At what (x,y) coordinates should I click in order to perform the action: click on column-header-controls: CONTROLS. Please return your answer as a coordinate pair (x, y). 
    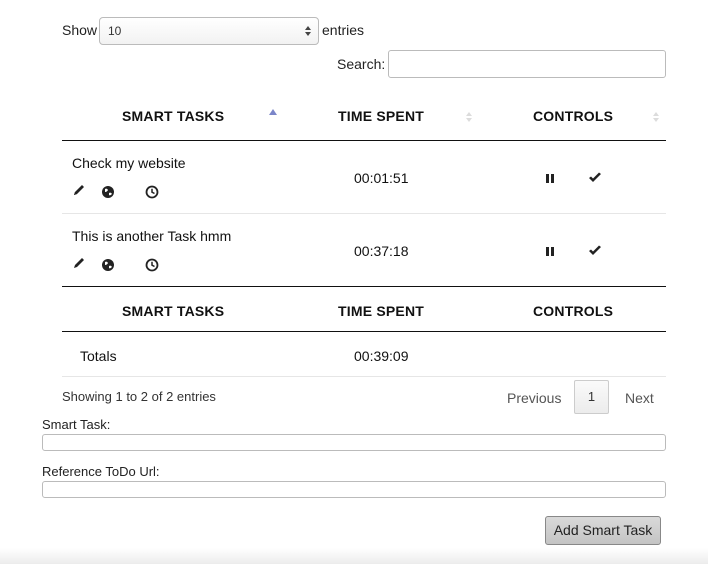
    Looking at the image, I should click on (573, 116).